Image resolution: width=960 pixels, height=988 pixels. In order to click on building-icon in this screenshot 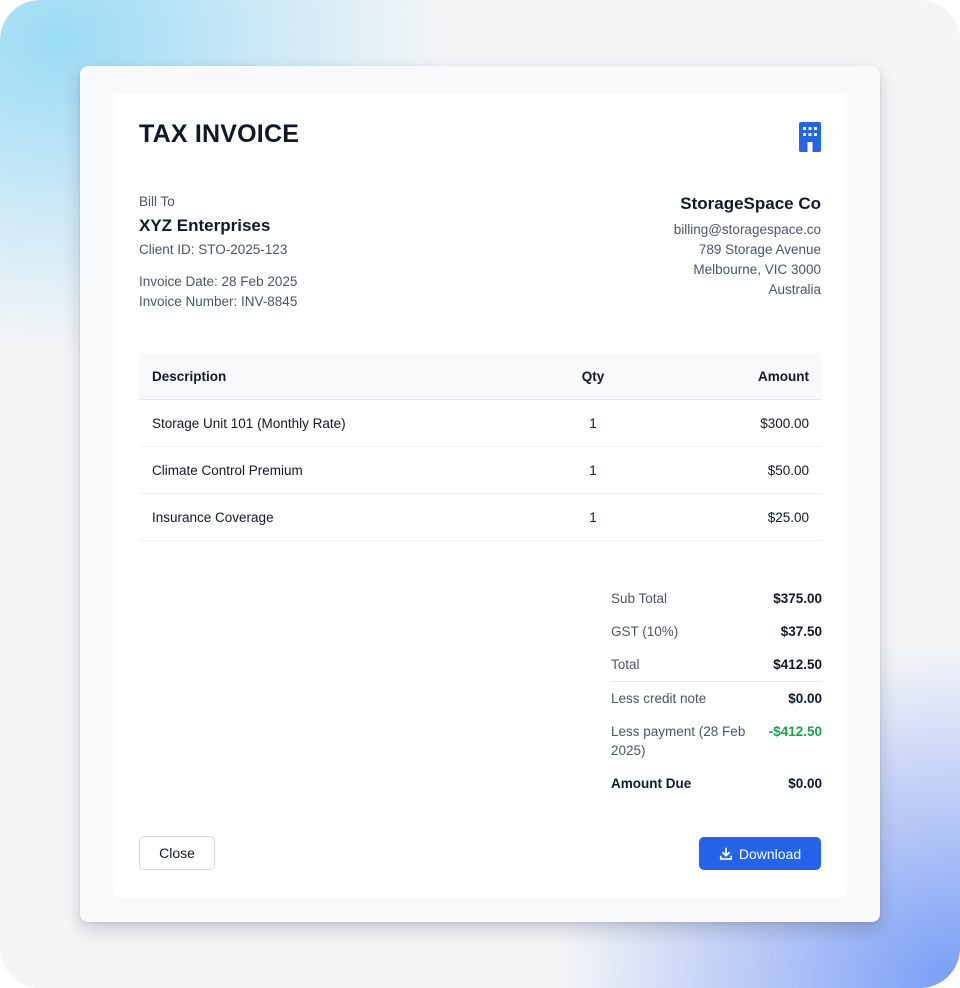, I will do `click(810, 137)`.